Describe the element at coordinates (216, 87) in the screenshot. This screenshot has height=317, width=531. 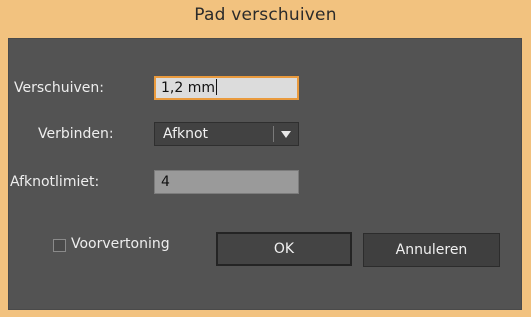
I see `text-caret` at that location.